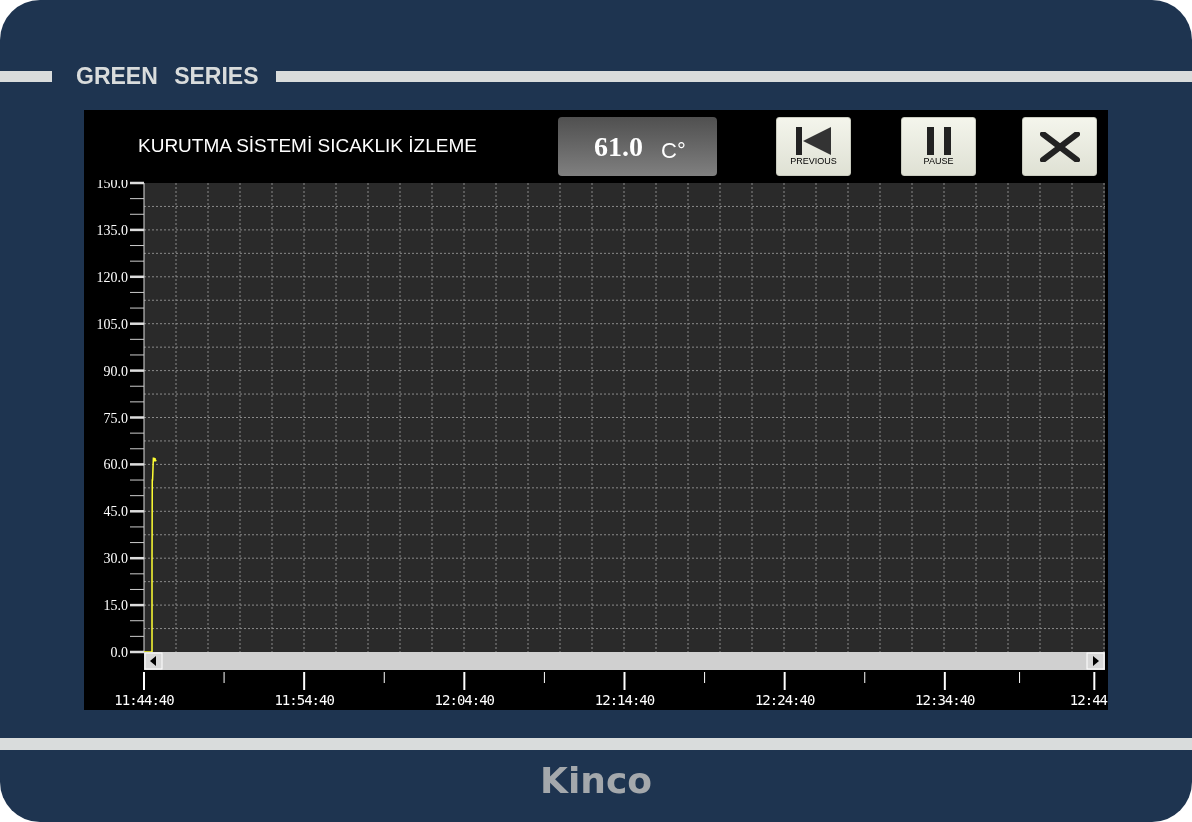 The height and width of the screenshot is (822, 1192). Describe the element at coordinates (112, 230) in the screenshot. I see `y-tick-label: 135.0` at that location.